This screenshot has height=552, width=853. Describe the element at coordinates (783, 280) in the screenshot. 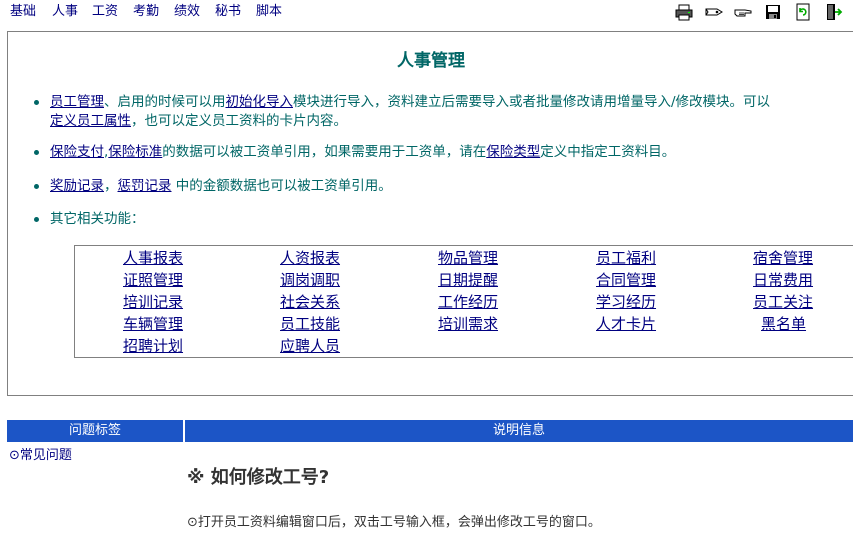

I see `function-link: 日常费用` at that location.